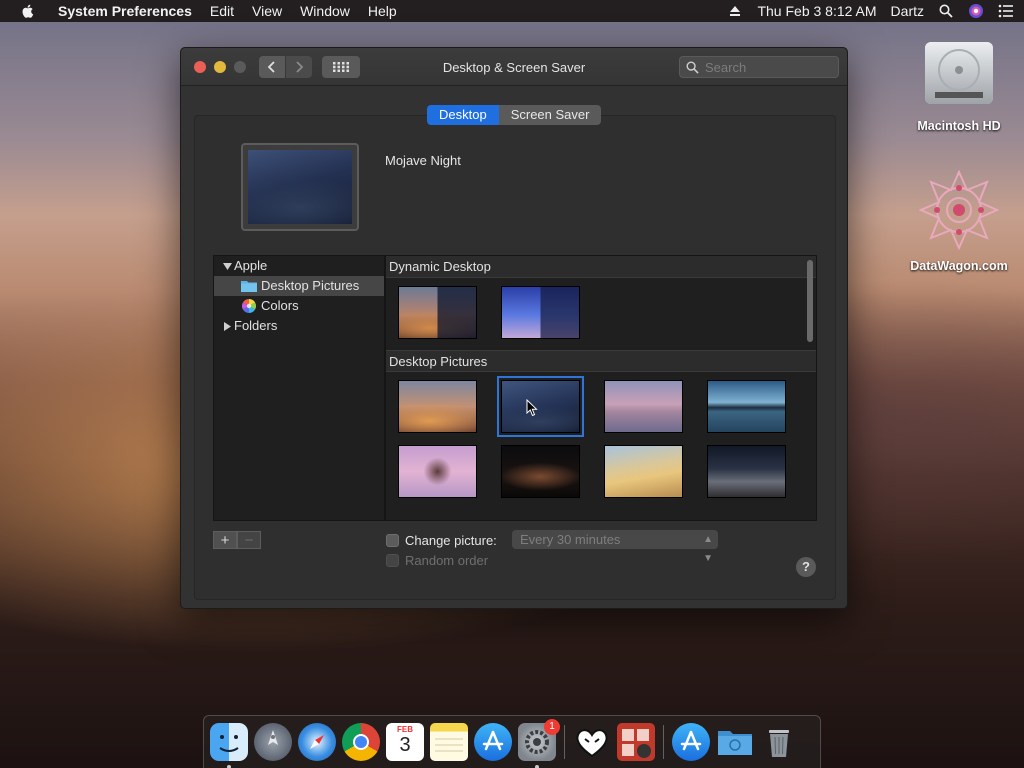 This screenshot has height=768, width=1024. Describe the element at coordinates (249, 306) in the screenshot. I see `color-wheel-icon` at that location.